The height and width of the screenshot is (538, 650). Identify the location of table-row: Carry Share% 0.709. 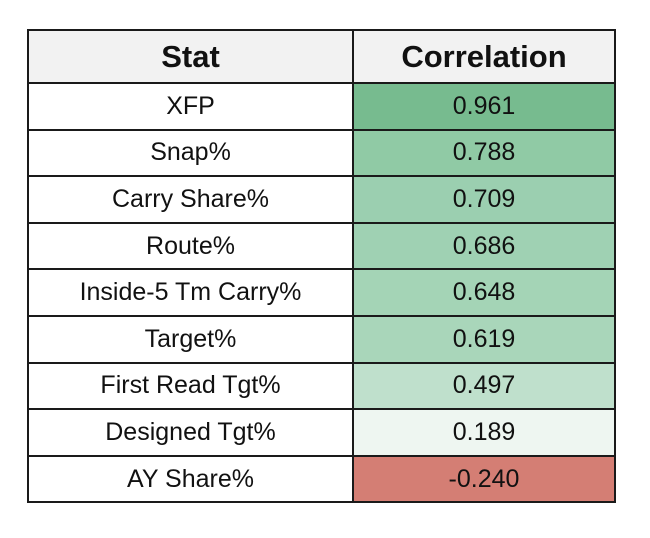
(321, 199).